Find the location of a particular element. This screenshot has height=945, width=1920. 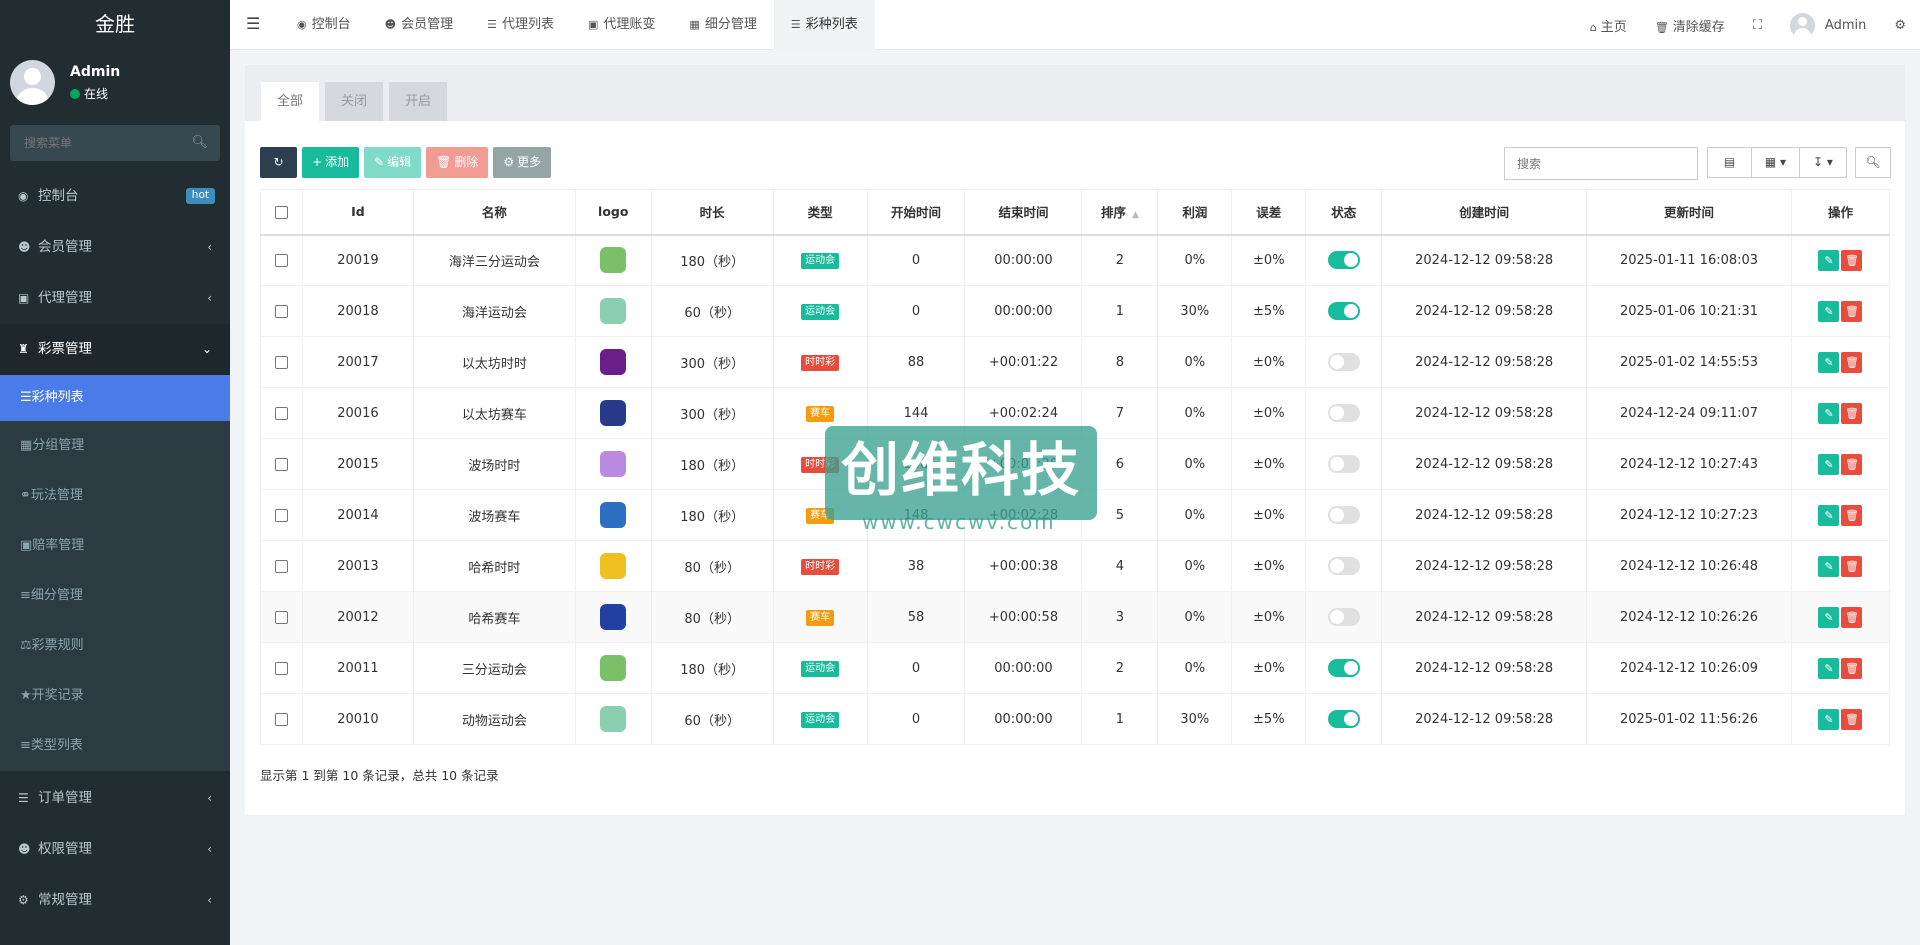

more-button: ⚙ 更多 is located at coordinates (522, 162).